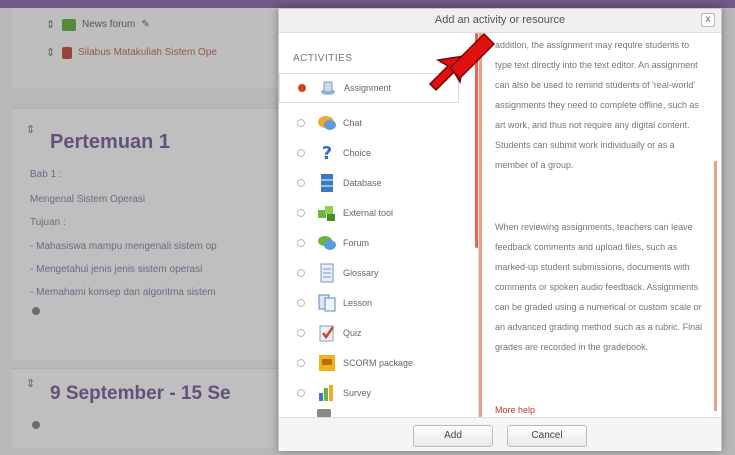 This screenshot has height=455, width=735. What do you see at coordinates (327, 183) in the screenshot?
I see `database-icon` at bounding box center [327, 183].